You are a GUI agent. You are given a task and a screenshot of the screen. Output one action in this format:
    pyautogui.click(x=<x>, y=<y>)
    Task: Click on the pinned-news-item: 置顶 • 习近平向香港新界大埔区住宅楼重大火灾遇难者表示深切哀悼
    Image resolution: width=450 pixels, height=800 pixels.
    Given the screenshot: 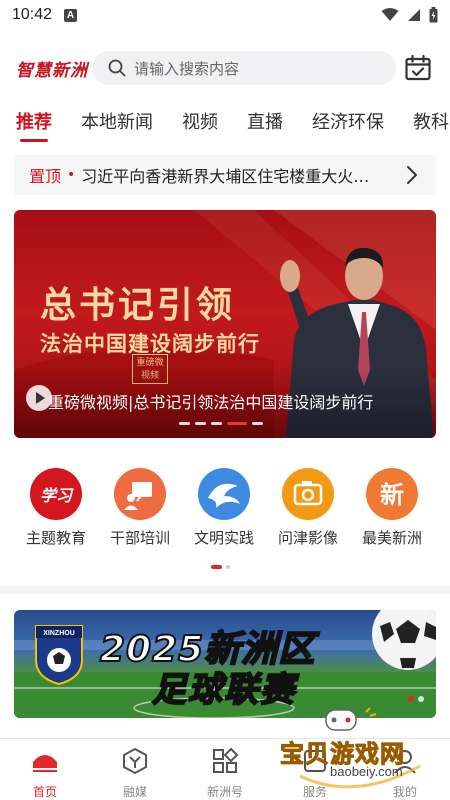 What is the action you would take?
    pyautogui.click(x=225, y=175)
    